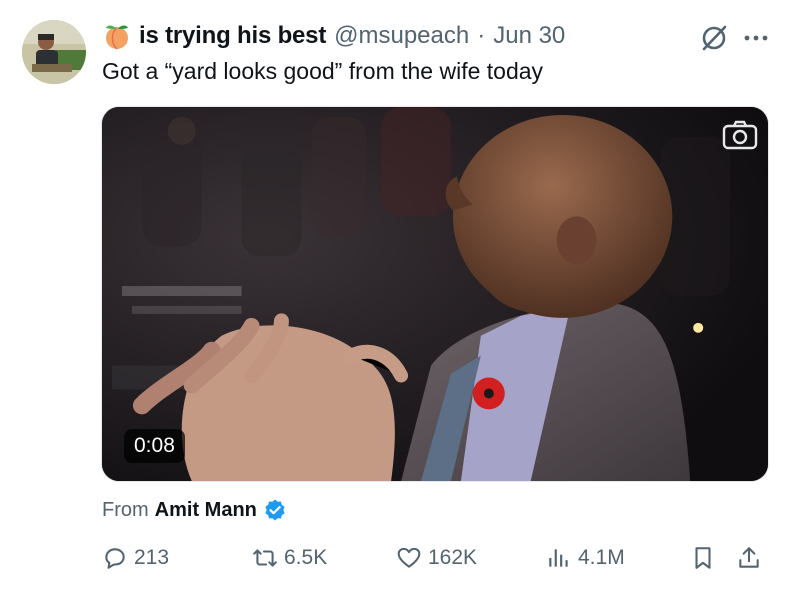 Image resolution: width=810 pixels, height=592 pixels. I want to click on views-chart-icon, so click(558, 558).